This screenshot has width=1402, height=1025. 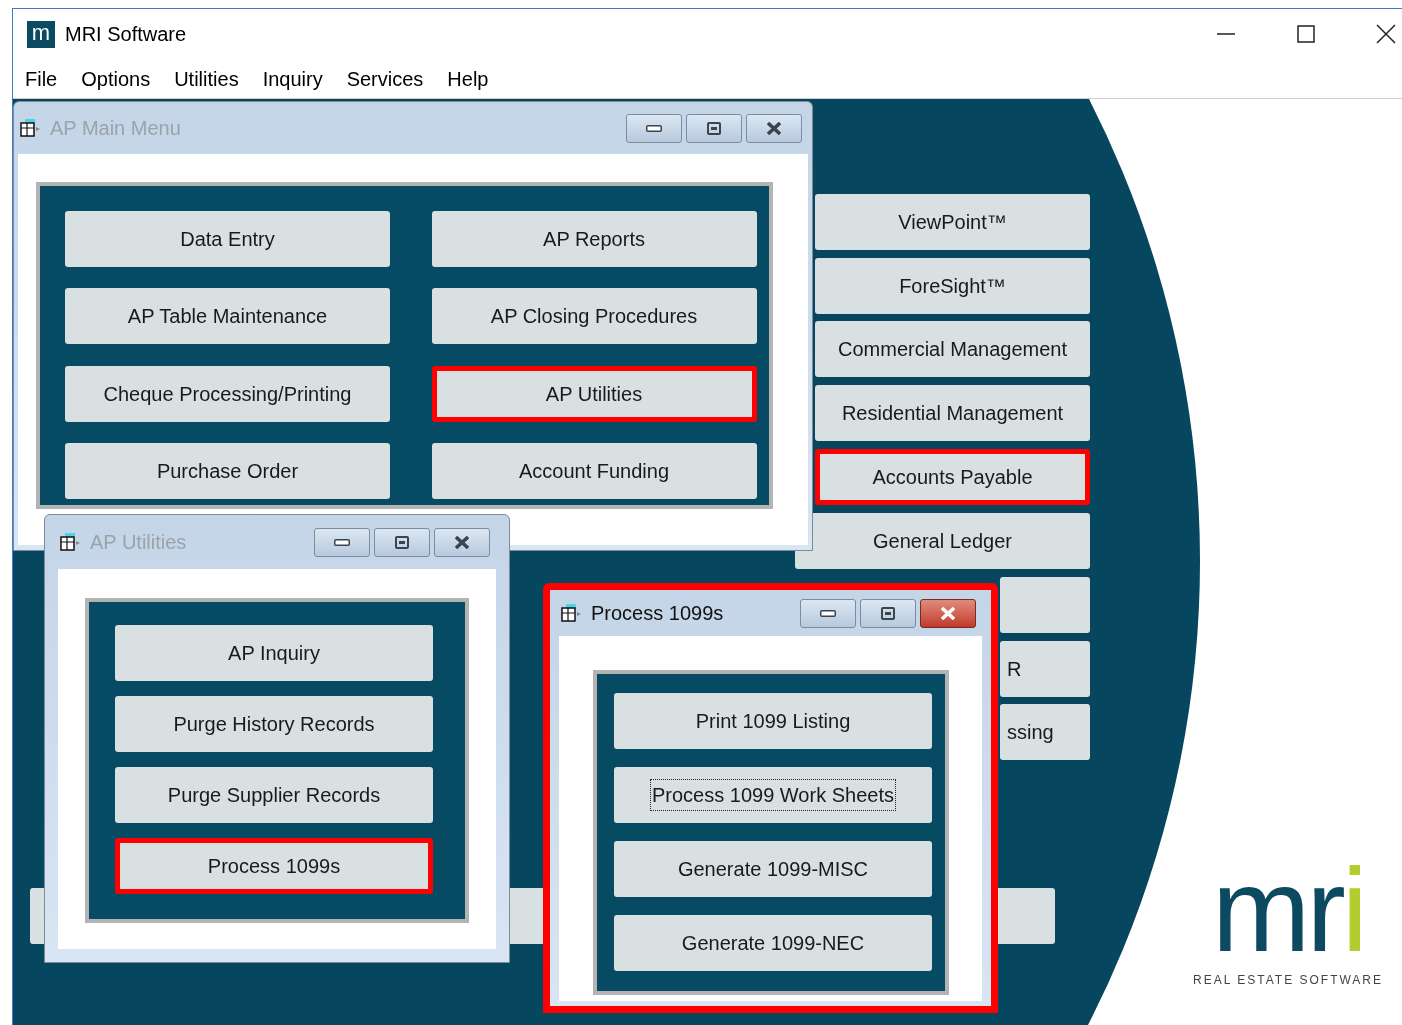 What do you see at coordinates (1288, 980) in the screenshot?
I see `logo-tagline: REAL ESTATE SOFTWARE` at bounding box center [1288, 980].